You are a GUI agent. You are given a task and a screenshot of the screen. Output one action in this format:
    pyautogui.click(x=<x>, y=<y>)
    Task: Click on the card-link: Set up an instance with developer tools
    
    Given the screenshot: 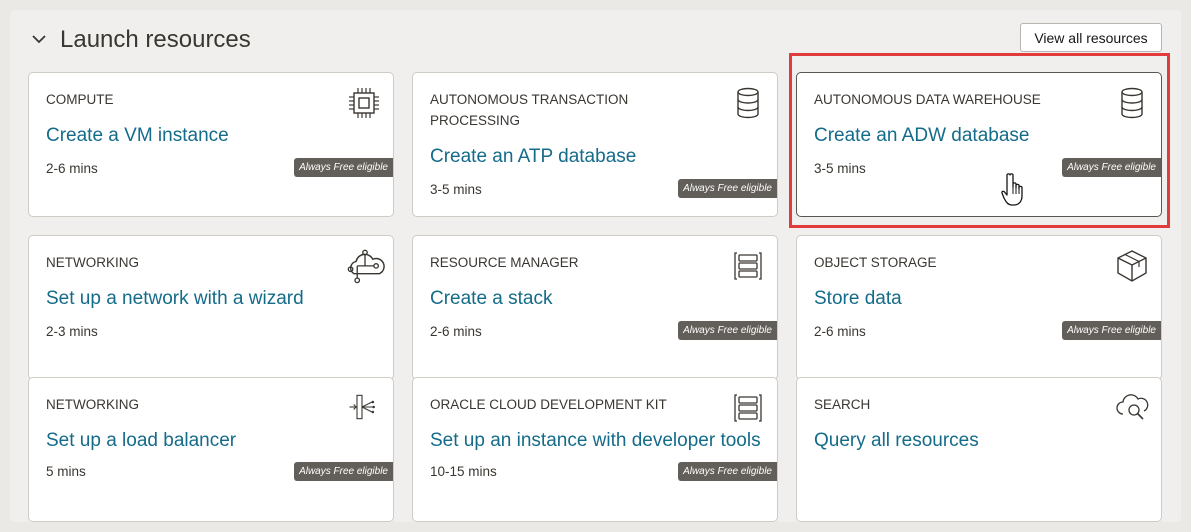 What is the action you would take?
    pyautogui.click(x=595, y=441)
    